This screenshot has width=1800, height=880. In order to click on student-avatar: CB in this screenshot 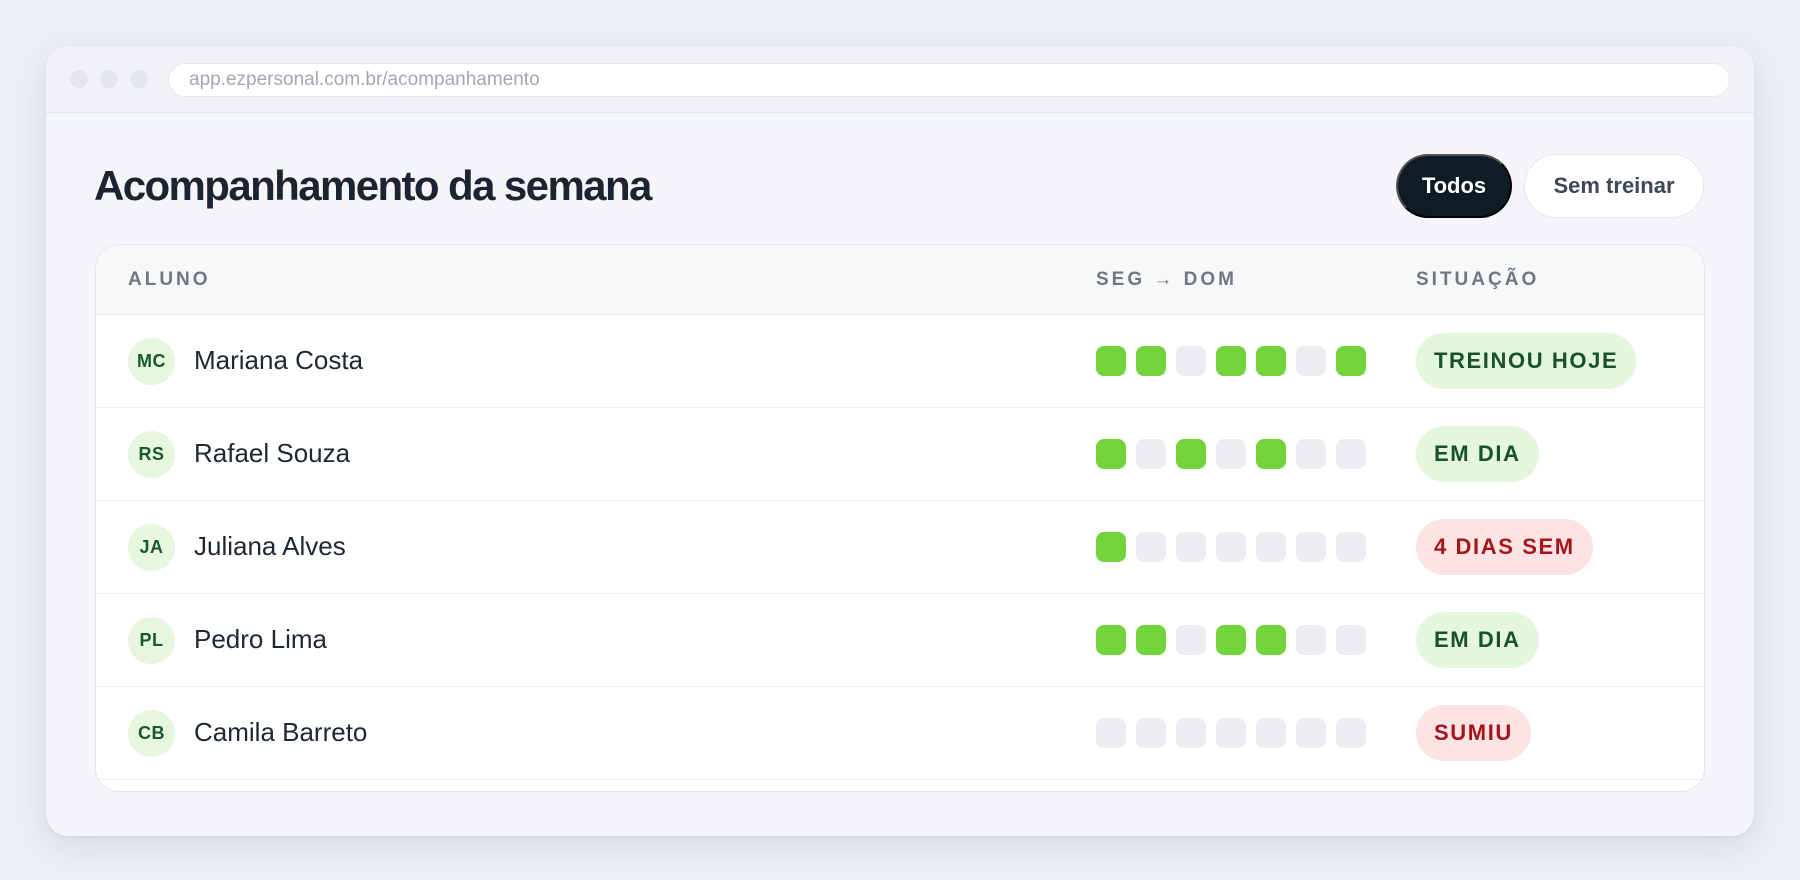, I will do `click(151, 733)`.